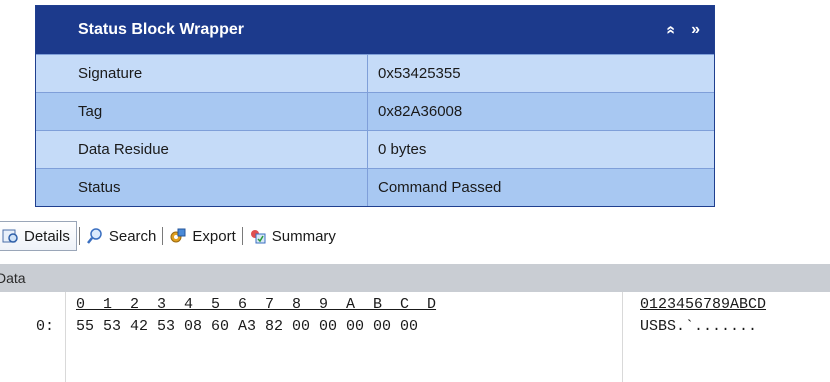 Image resolution: width=830 pixels, height=382 pixels. I want to click on table-row: Status Command Passed, so click(375, 187).